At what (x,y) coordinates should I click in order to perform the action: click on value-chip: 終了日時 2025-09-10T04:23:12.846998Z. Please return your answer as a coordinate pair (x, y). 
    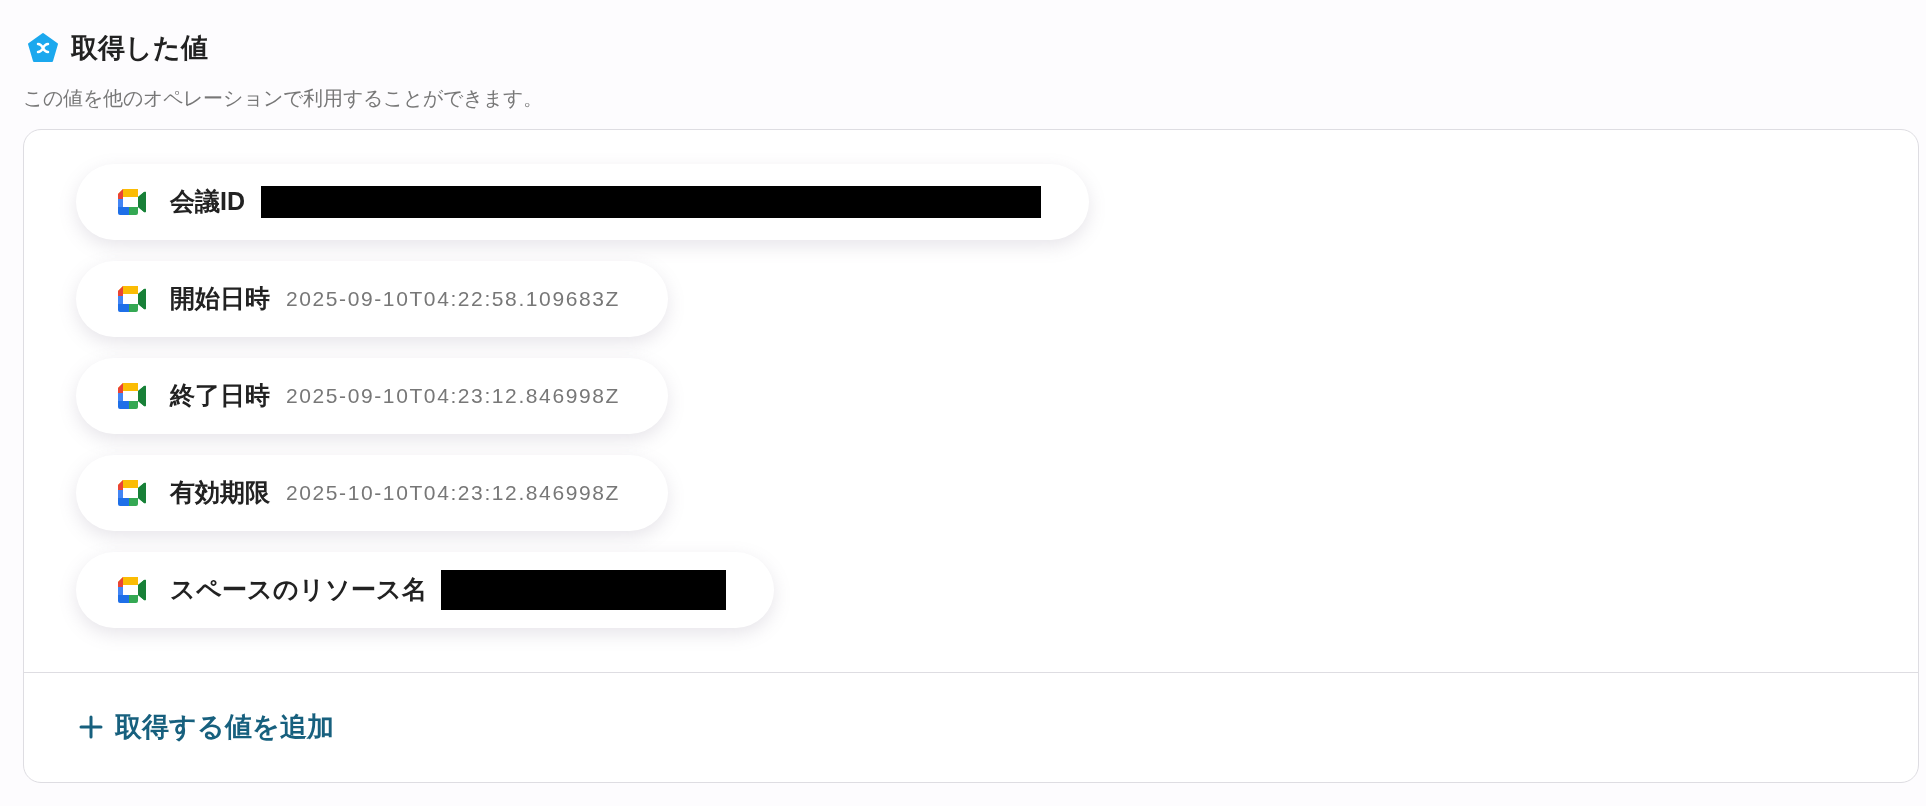
    Looking at the image, I should click on (372, 395).